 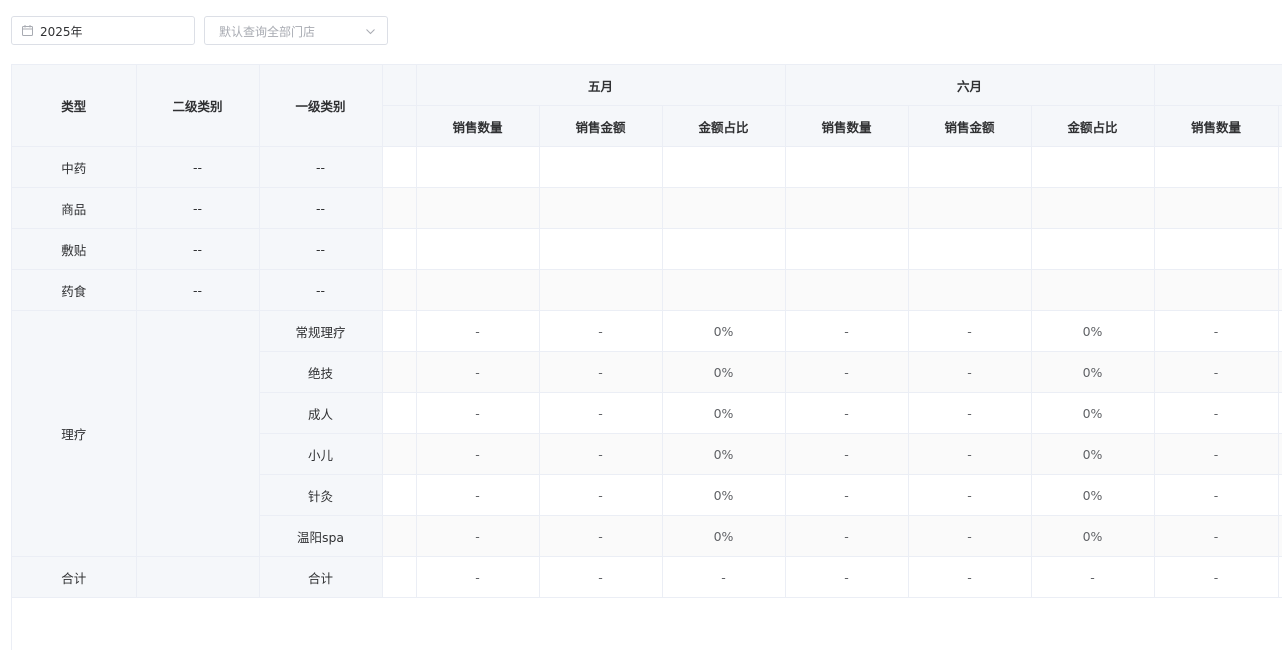 I want to click on cell-first-category: 温阳spa, so click(x=321, y=536).